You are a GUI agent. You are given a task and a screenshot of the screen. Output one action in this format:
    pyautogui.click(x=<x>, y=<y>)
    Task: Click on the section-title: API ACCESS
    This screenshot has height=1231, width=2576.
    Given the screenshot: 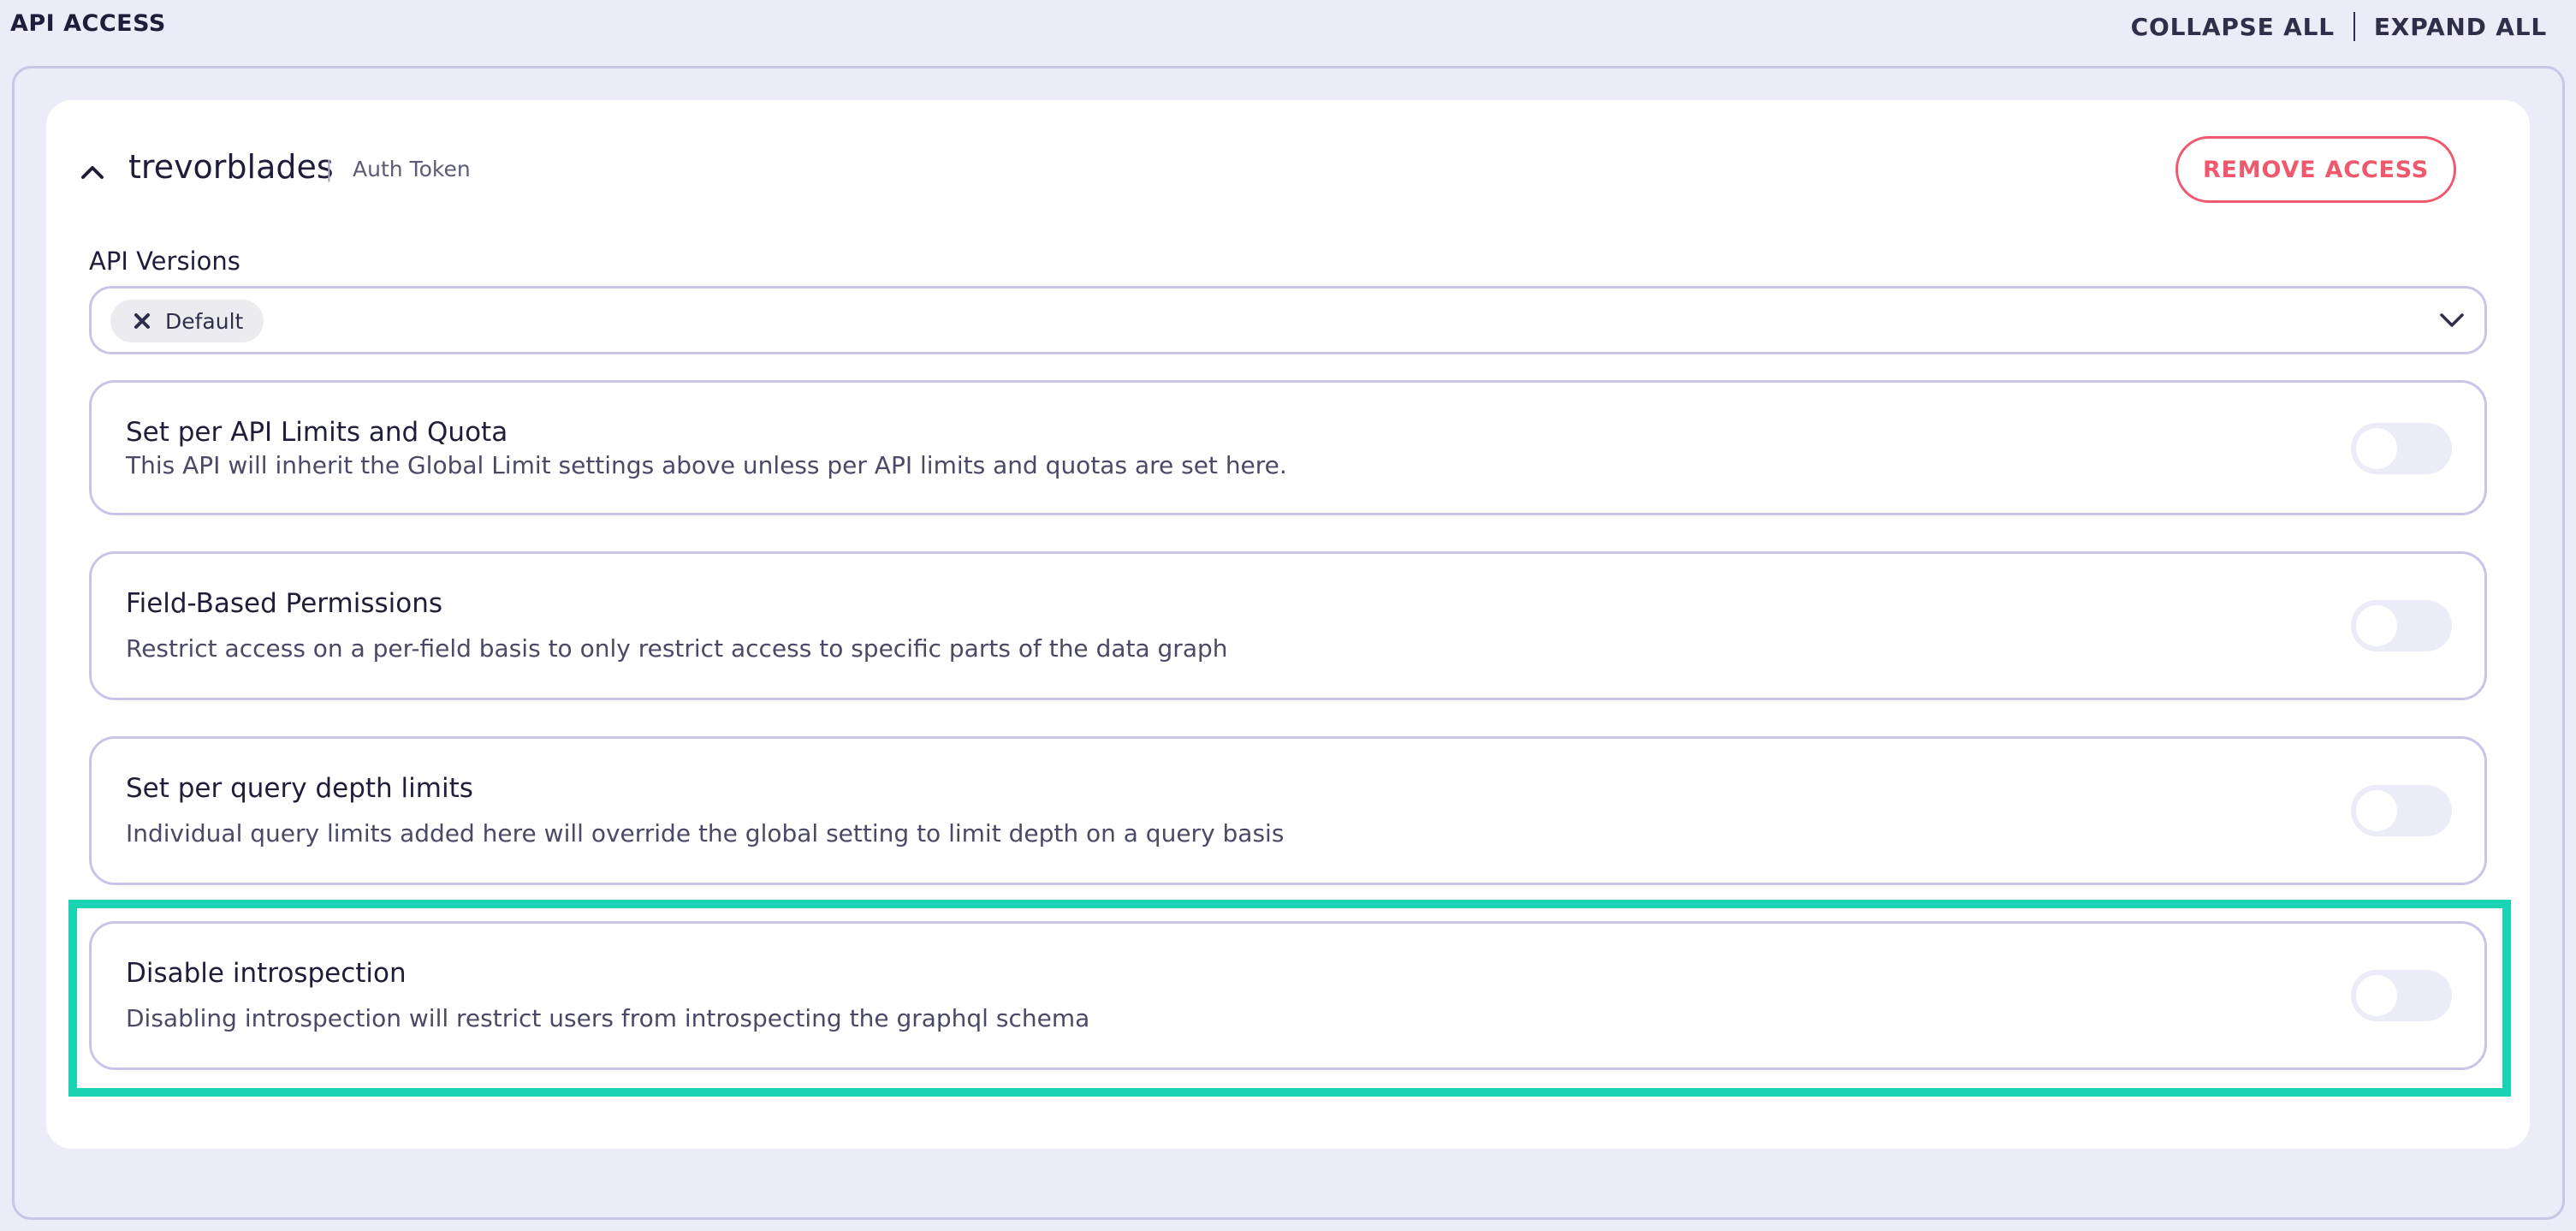 What is the action you would take?
    pyautogui.click(x=88, y=24)
    